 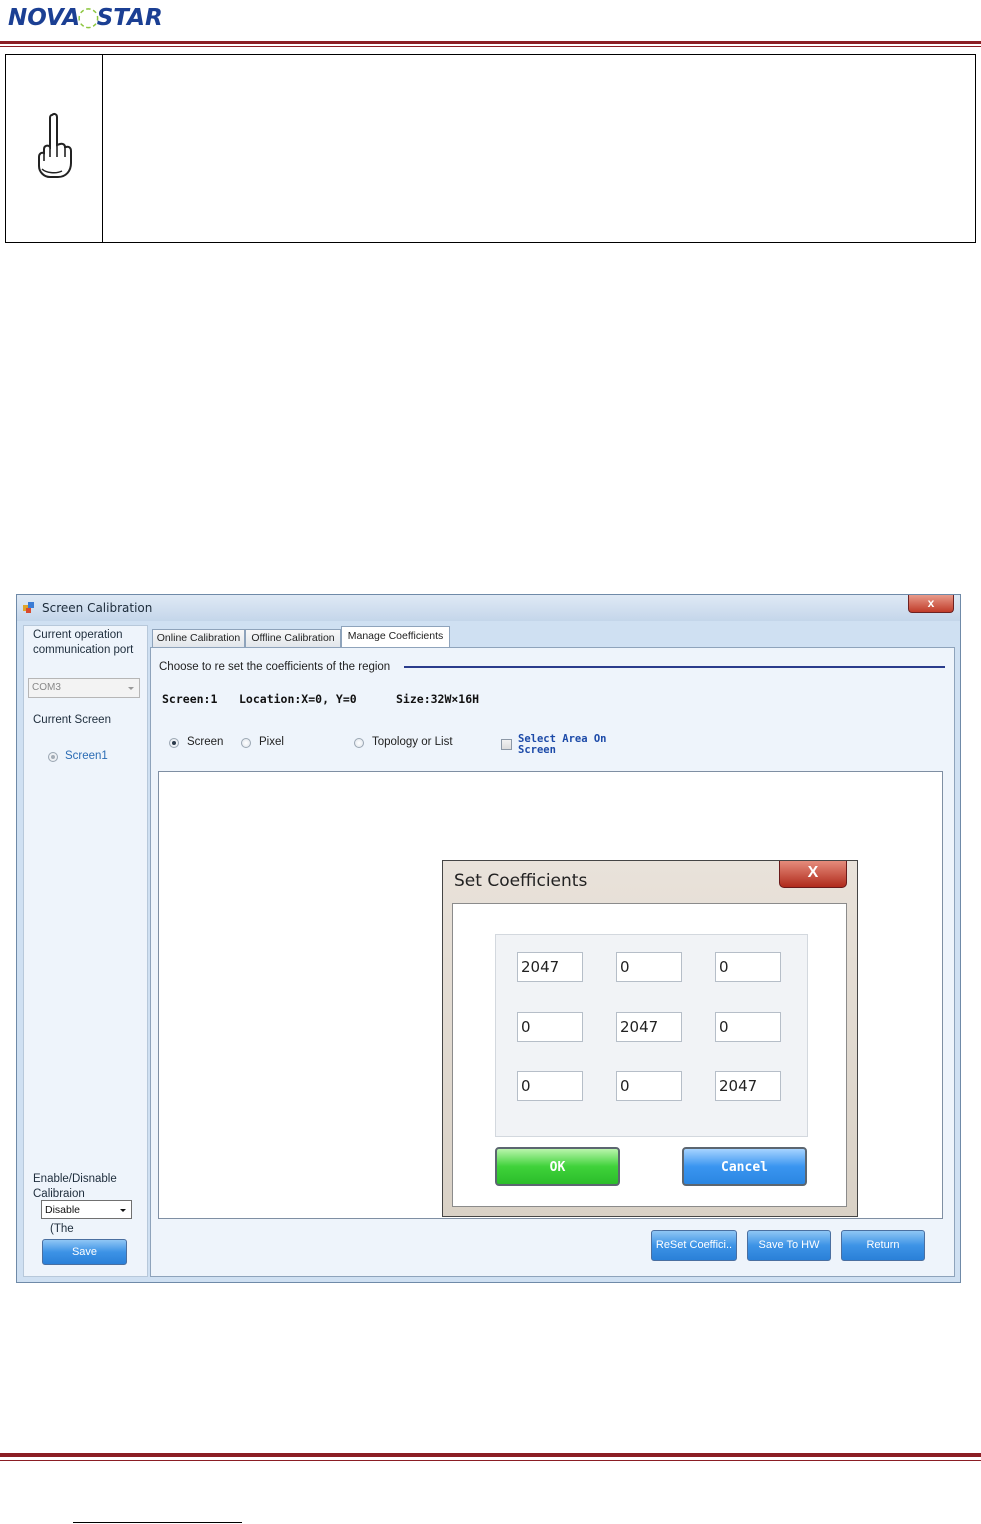 I want to click on footer-rule-thick, so click(x=490, y=1455).